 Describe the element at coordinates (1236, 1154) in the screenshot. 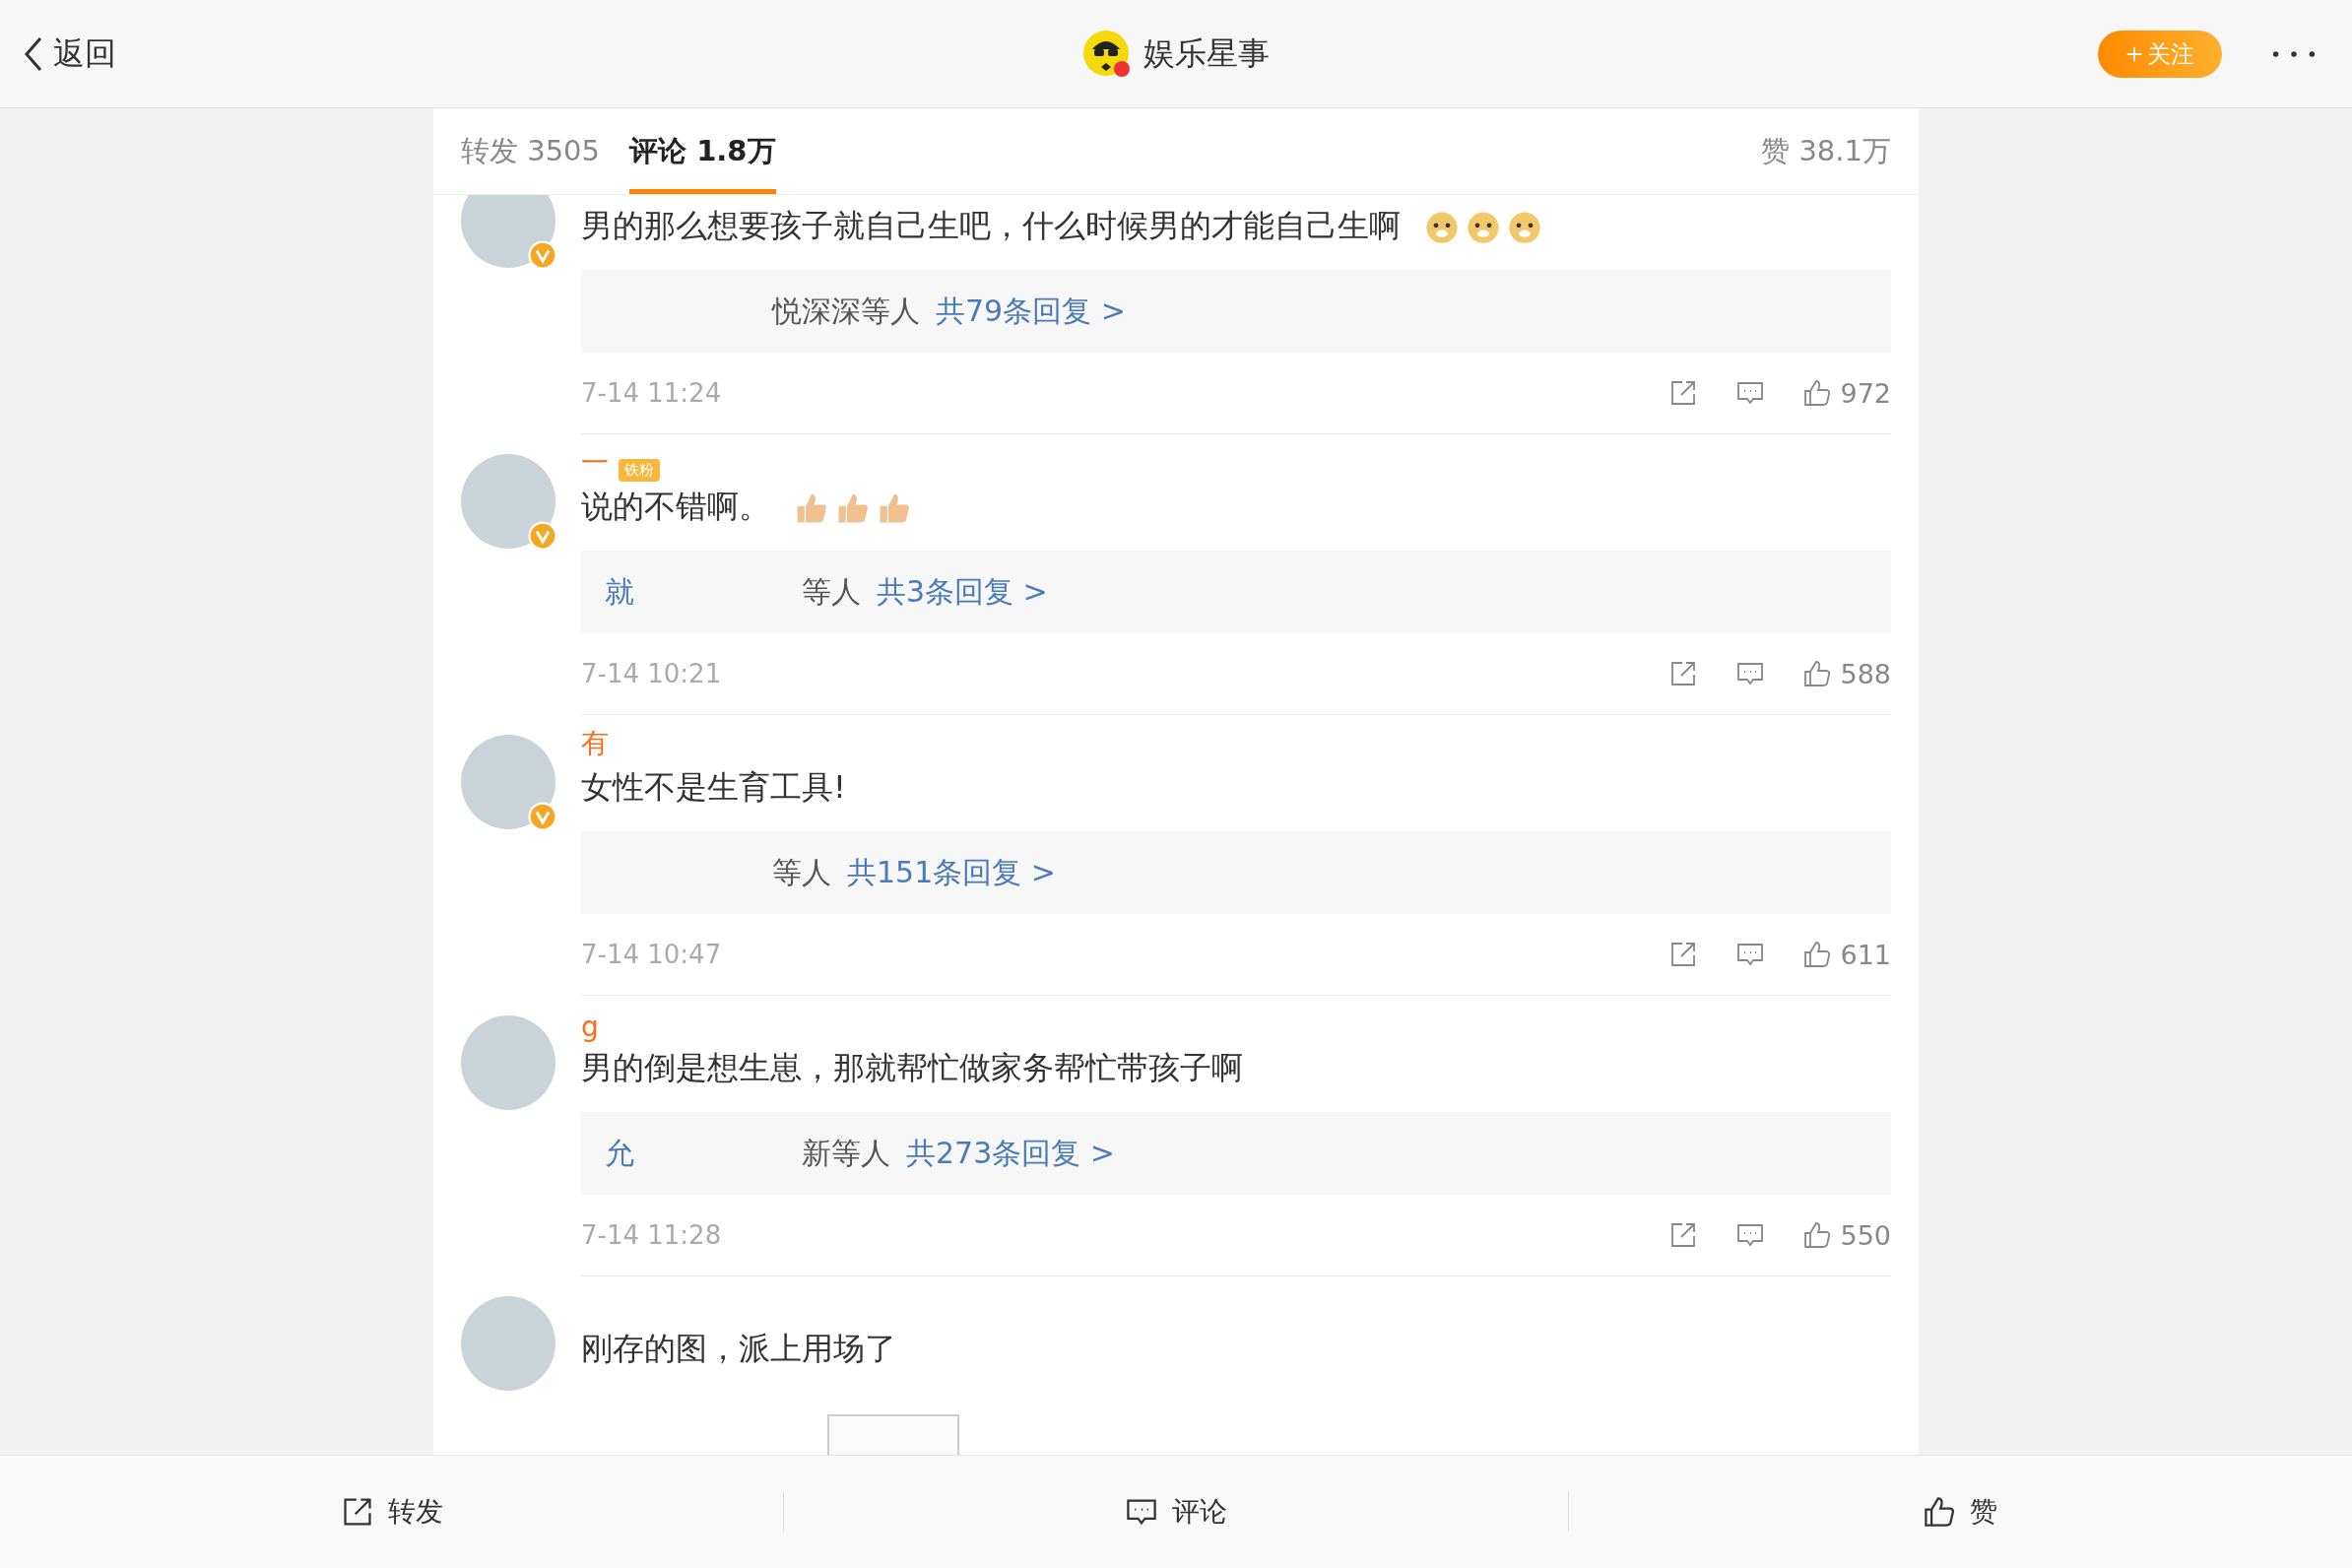

I see `replies-box: 允 新等人 共273条回复 >` at that location.